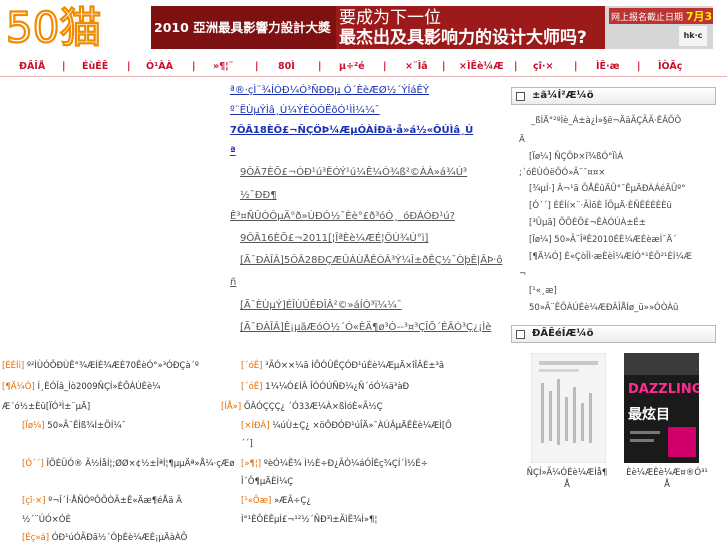 Image resolution: width=727 pixels, height=545 pixels. I want to click on recommend-panel-header: ±ã¼Í²Æ¼ö, so click(613, 96).